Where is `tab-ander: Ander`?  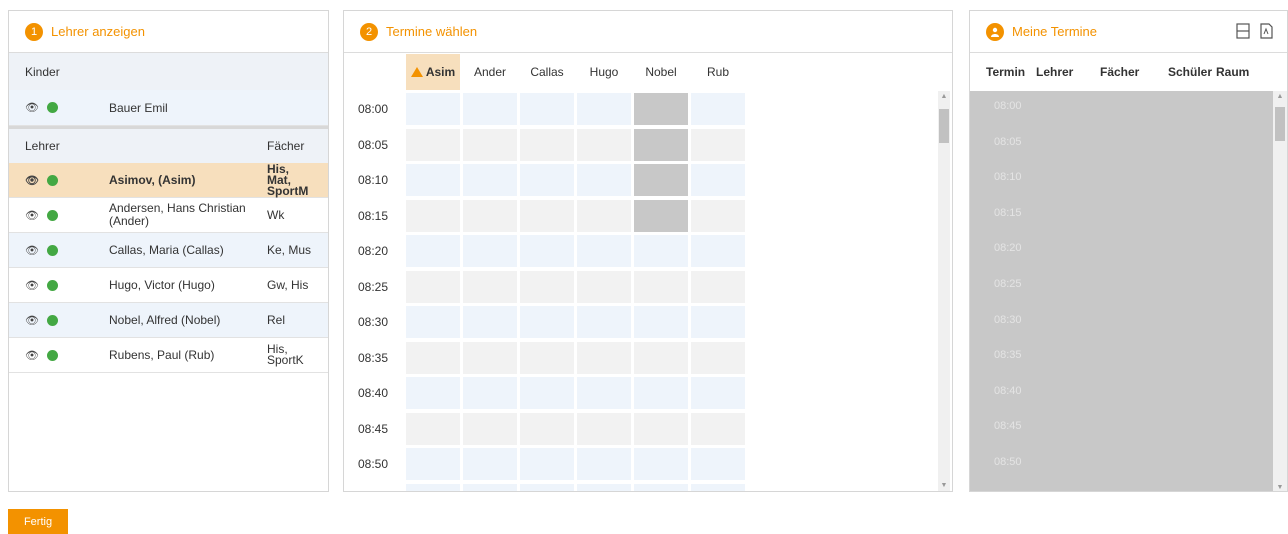
tab-ander: Ander is located at coordinates (490, 72).